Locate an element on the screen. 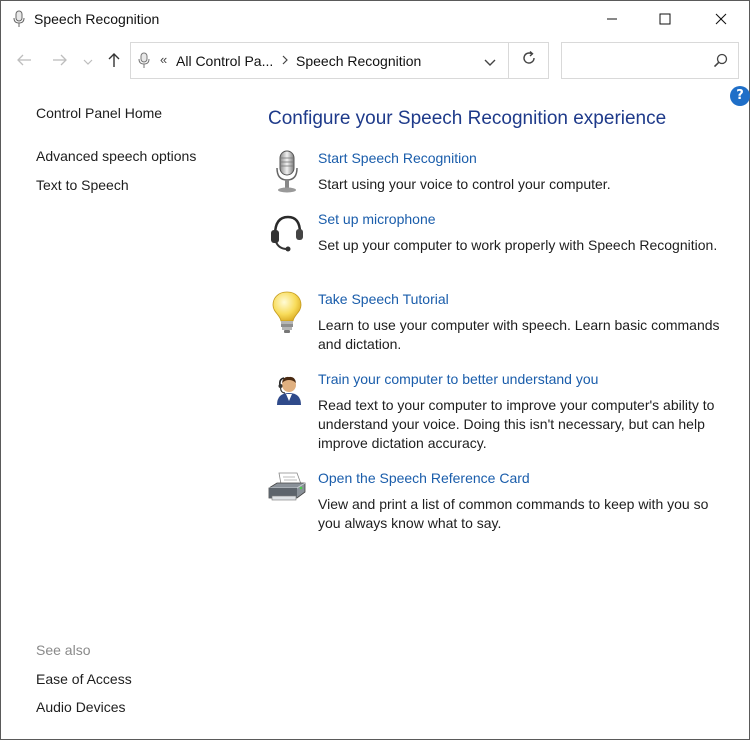 The image size is (750, 740). refresh-button is located at coordinates (529, 60).